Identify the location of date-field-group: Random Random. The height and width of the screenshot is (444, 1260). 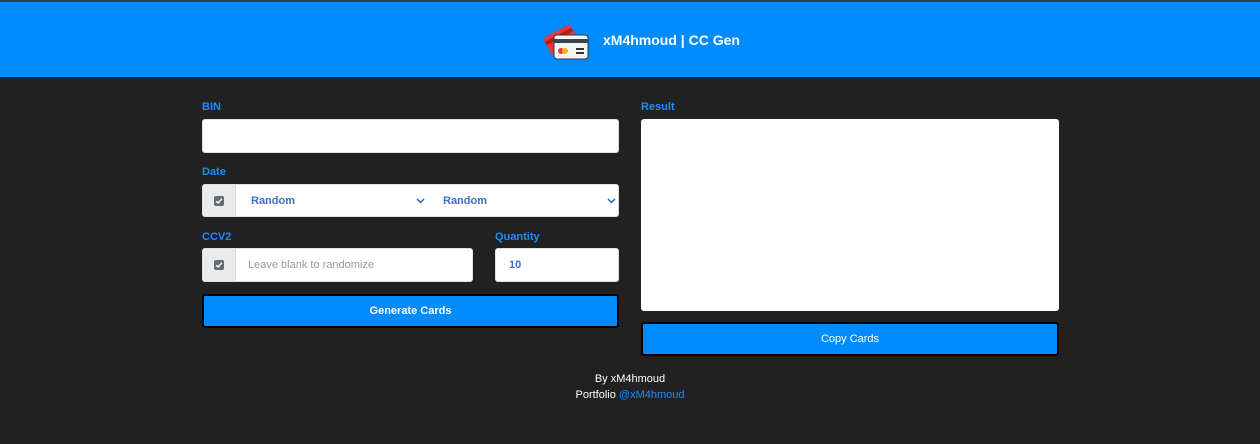
(410, 200).